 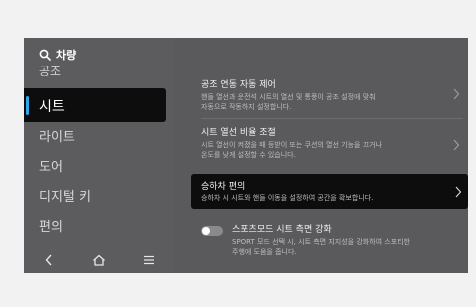 I want to click on setting-desc-line: 온도를 낮게 설정할 수 있습니다., so click(x=248, y=155).